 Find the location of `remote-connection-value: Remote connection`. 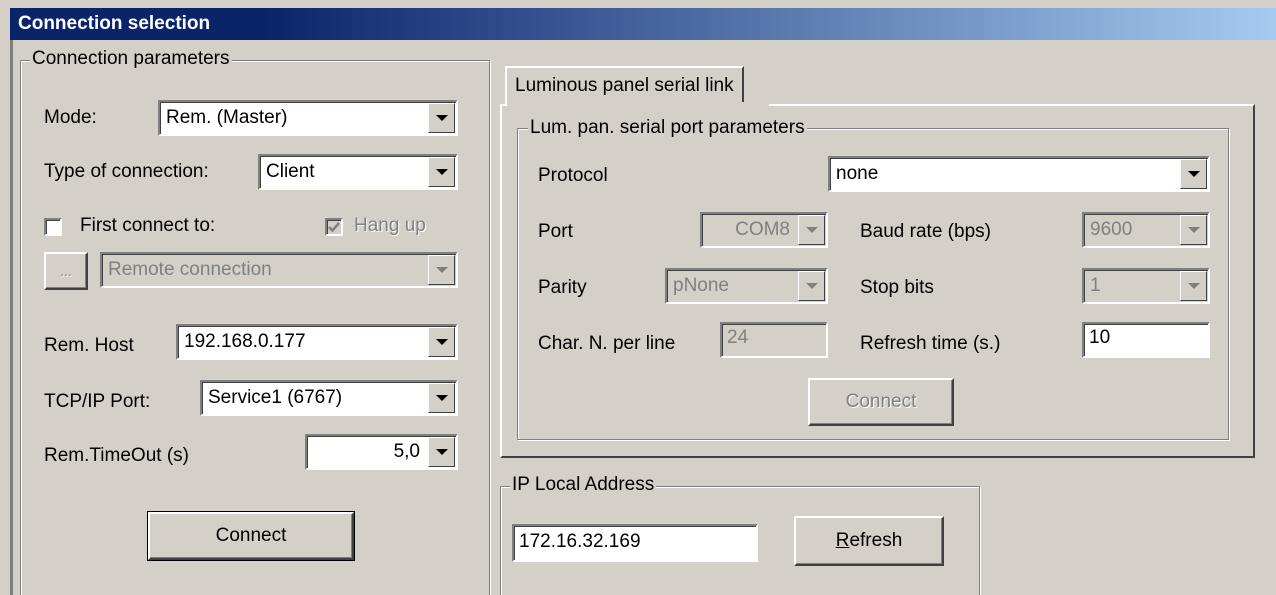

remote-connection-value: Remote connection is located at coordinates (190, 269).